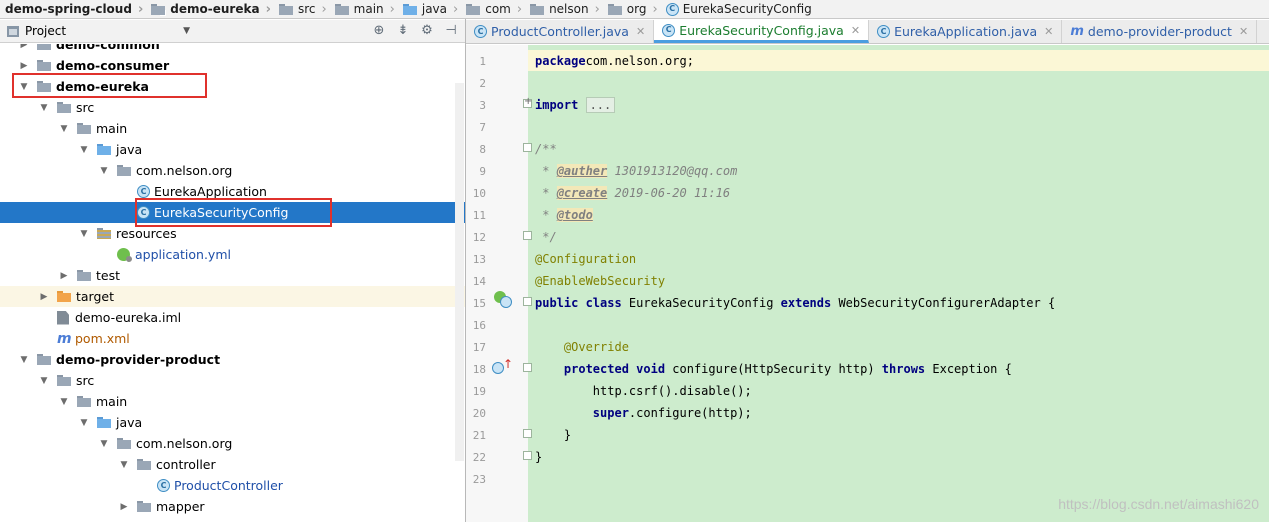 The height and width of the screenshot is (522, 1269). What do you see at coordinates (451, 30) in the screenshot?
I see `hide-icon: ⊣` at bounding box center [451, 30].